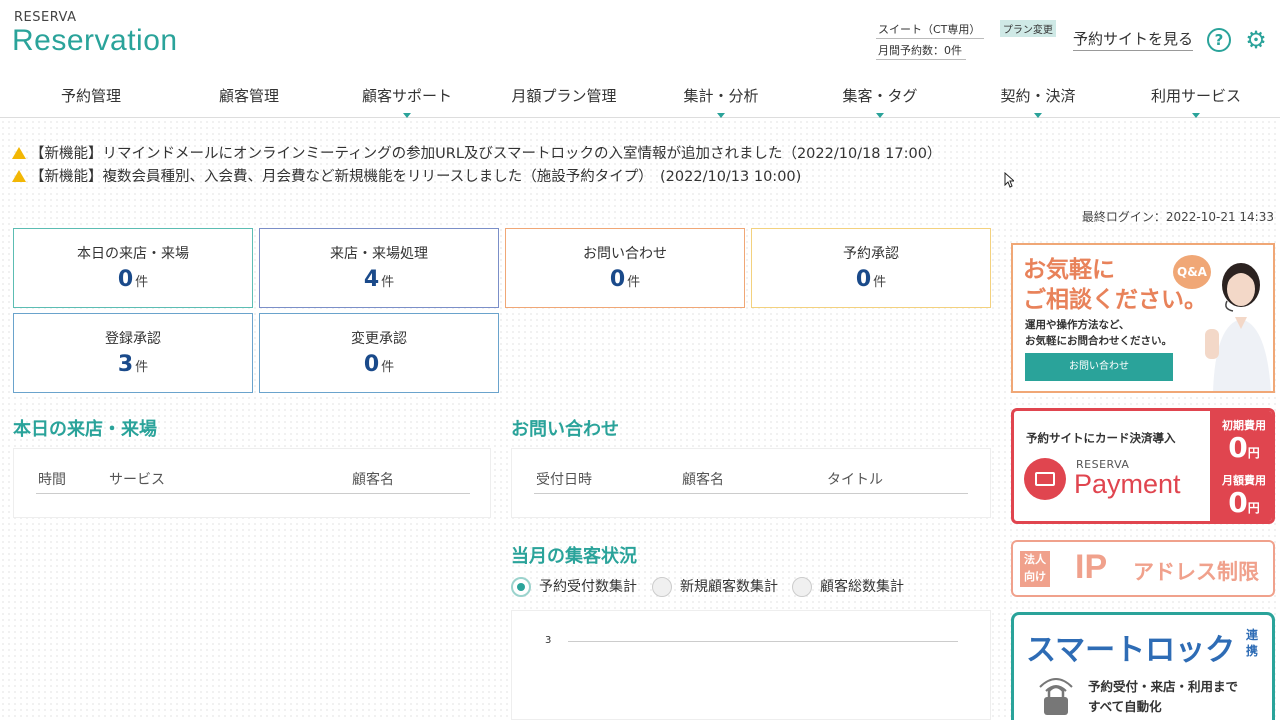 The height and width of the screenshot is (720, 1280). Describe the element at coordinates (930, 30) in the screenshot. I see `plan-name: スイート（CT専用）` at that location.